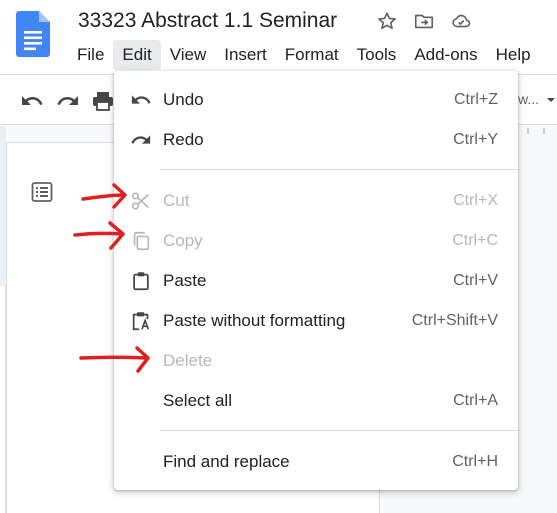 Image resolution: width=557 pixels, height=513 pixels. I want to click on menu-item-delete: Delete, so click(316, 361).